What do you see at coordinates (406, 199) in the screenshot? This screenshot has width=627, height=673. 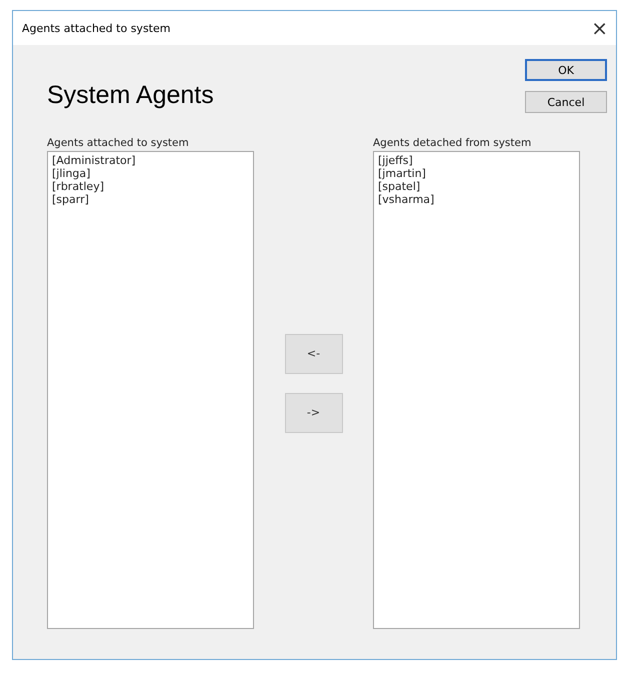 I see `list-item: [vsharma]` at bounding box center [406, 199].